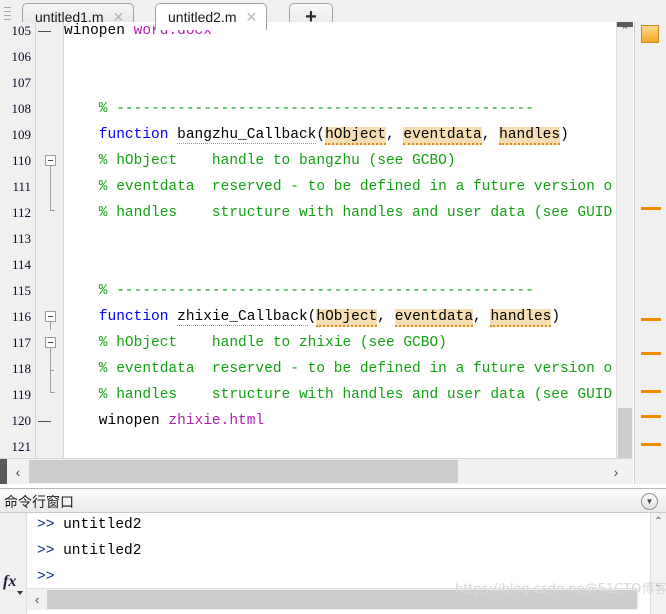 The height and width of the screenshot is (614, 666). Describe the element at coordinates (658, 584) in the screenshot. I see `scroll-down-icon: ⌄` at that location.